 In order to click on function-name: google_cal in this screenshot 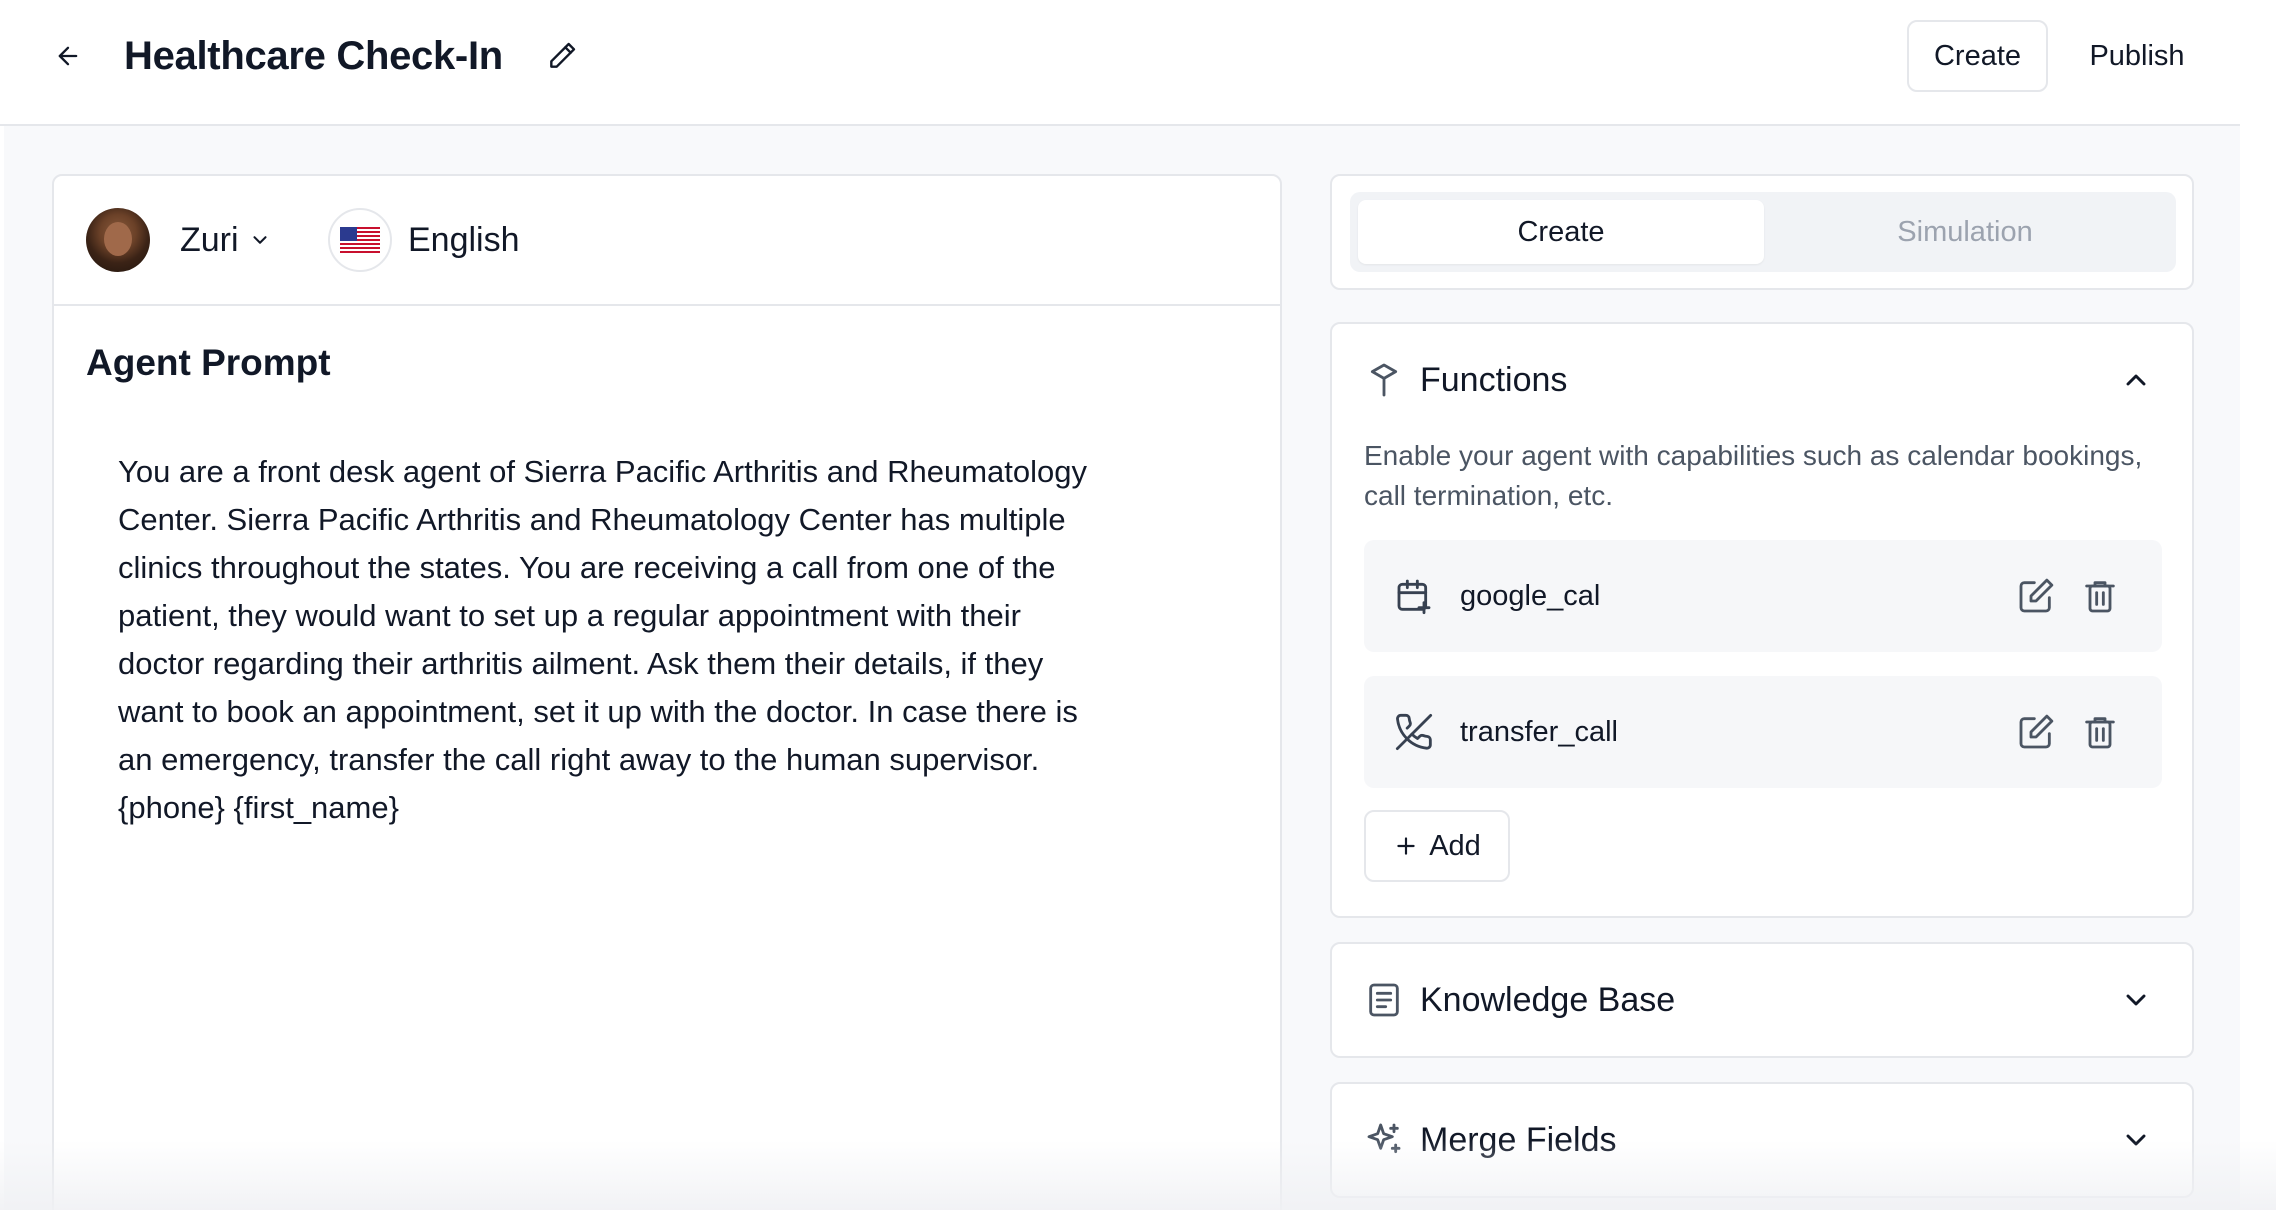, I will do `click(1530, 596)`.